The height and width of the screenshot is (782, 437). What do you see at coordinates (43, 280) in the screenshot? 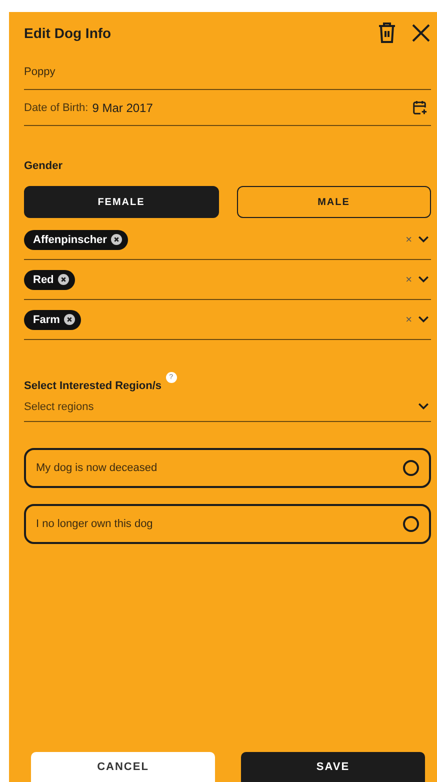
I see `tag-label: Red` at bounding box center [43, 280].